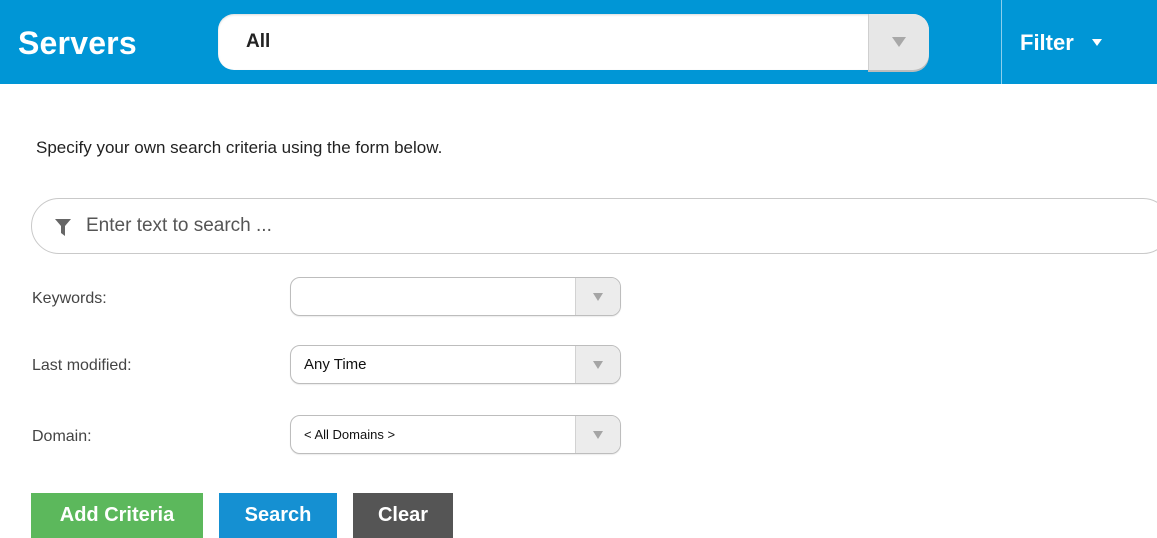  Describe the element at coordinates (573, 42) in the screenshot. I see `view-select: All` at that location.